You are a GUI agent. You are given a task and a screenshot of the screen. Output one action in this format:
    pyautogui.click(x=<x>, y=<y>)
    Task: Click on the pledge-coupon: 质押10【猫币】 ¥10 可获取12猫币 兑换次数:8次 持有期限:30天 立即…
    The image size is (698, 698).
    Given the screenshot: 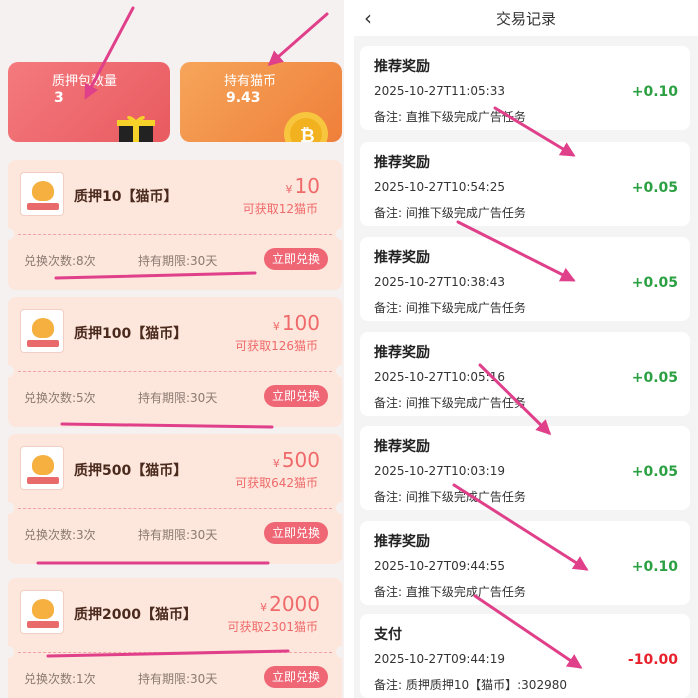 What is the action you would take?
    pyautogui.click(x=173, y=225)
    